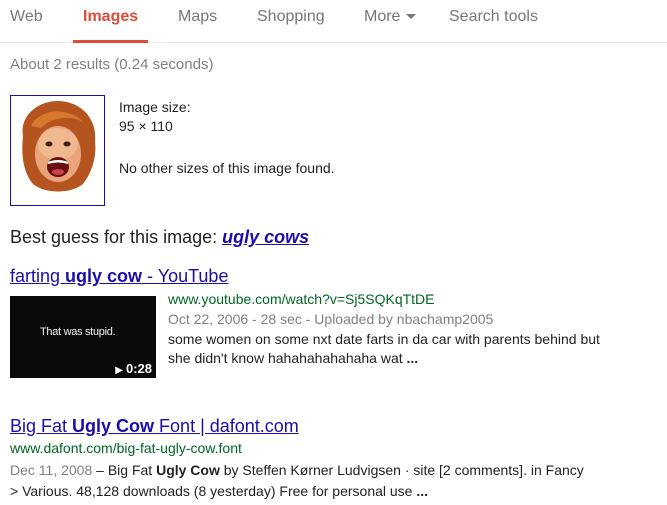 The height and width of the screenshot is (505, 667). Describe the element at coordinates (226, 426) in the screenshot. I see `result-title-post: Font | dafont.com` at that location.